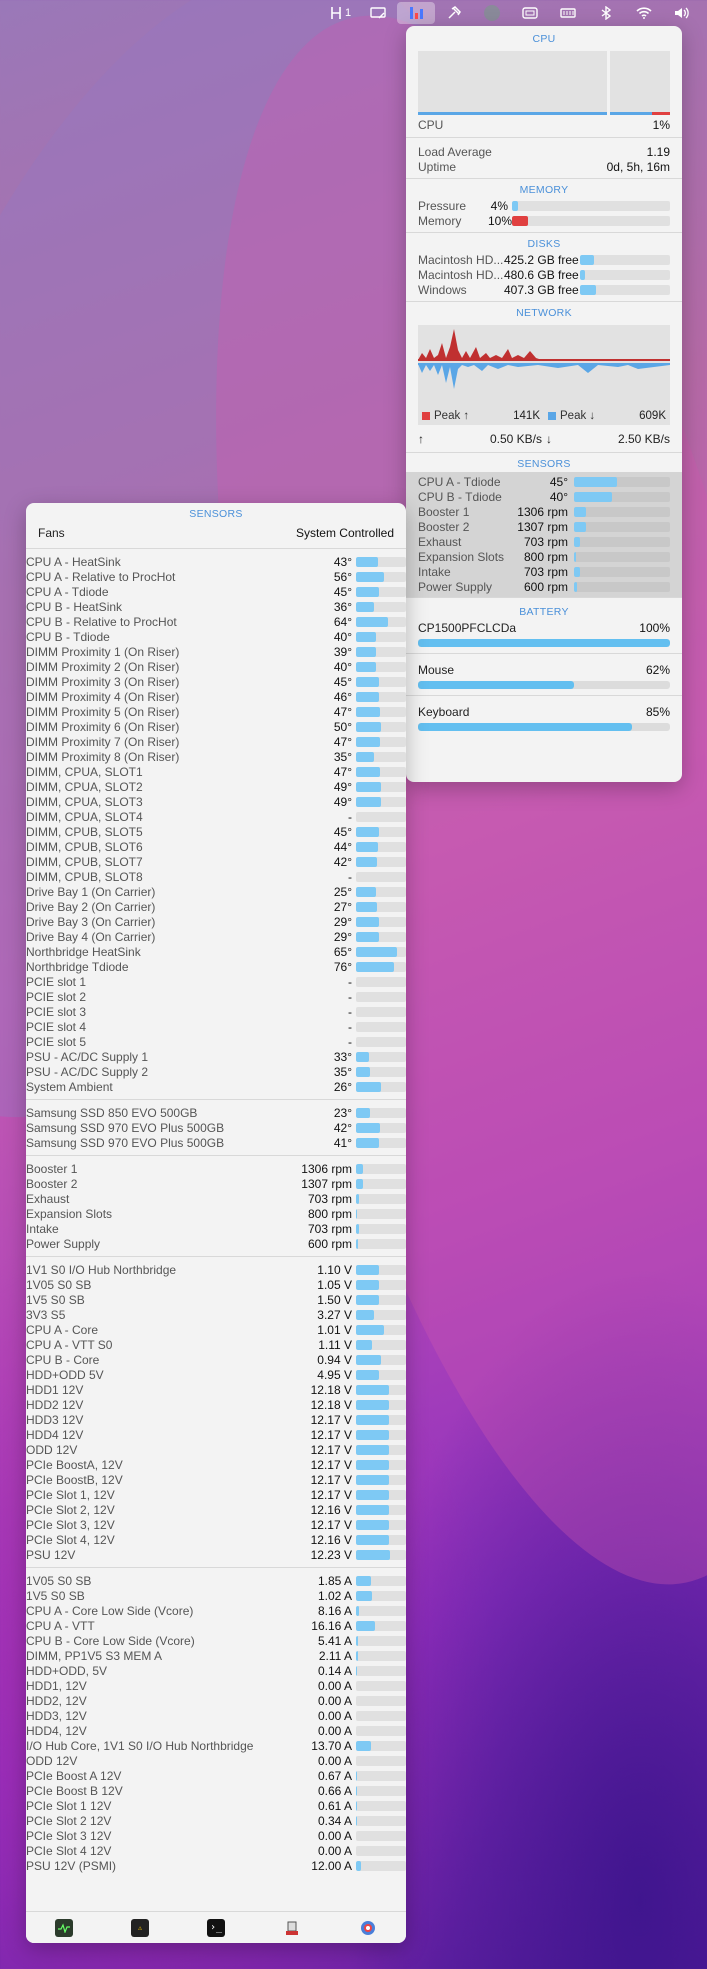 The image size is (707, 1969). Describe the element at coordinates (544, 244) in the screenshot. I see `disks-section-title: DISKS` at that location.